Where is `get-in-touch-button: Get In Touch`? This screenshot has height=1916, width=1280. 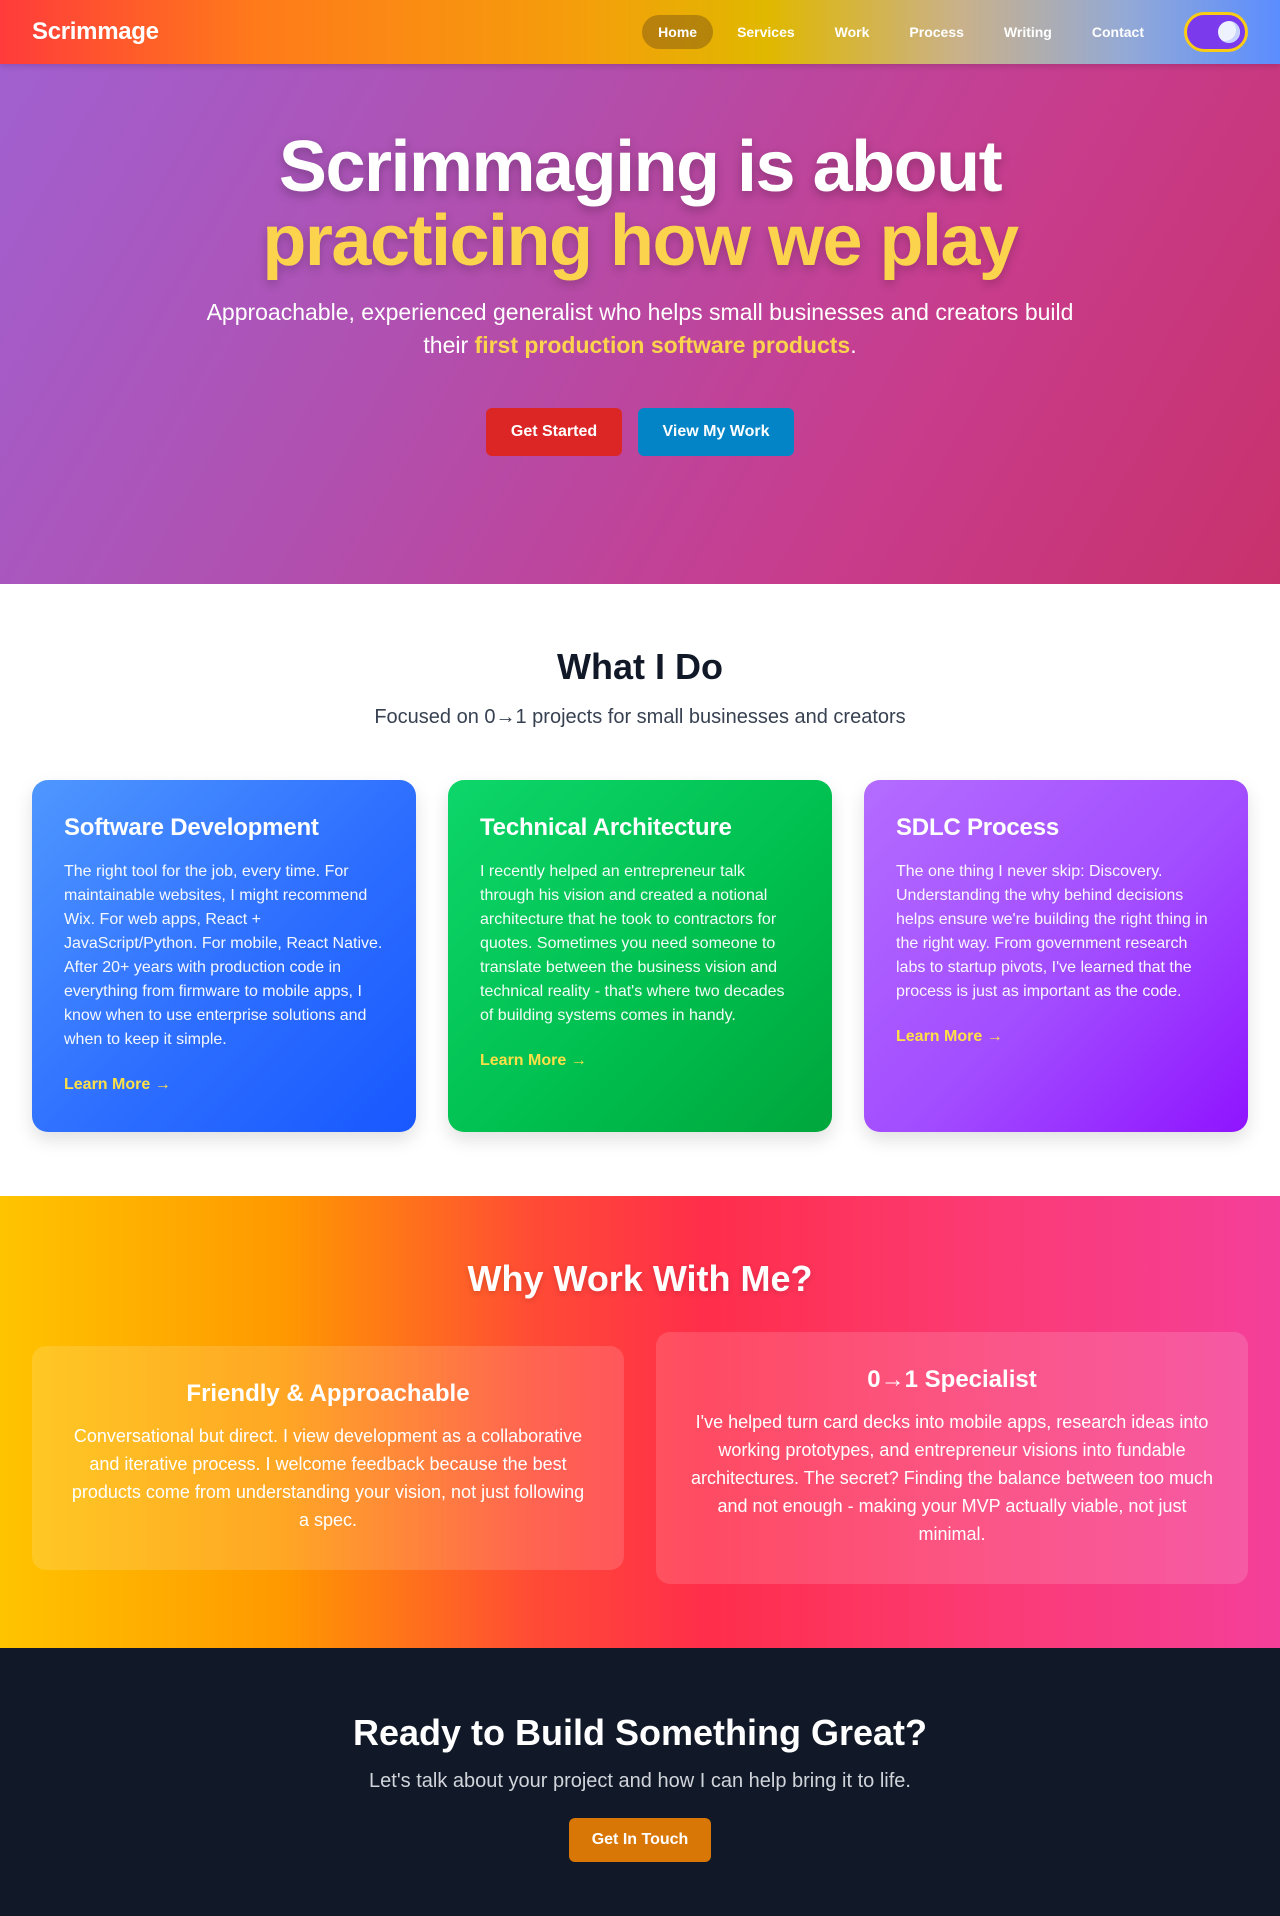
get-in-touch-button: Get In Touch is located at coordinates (640, 1840).